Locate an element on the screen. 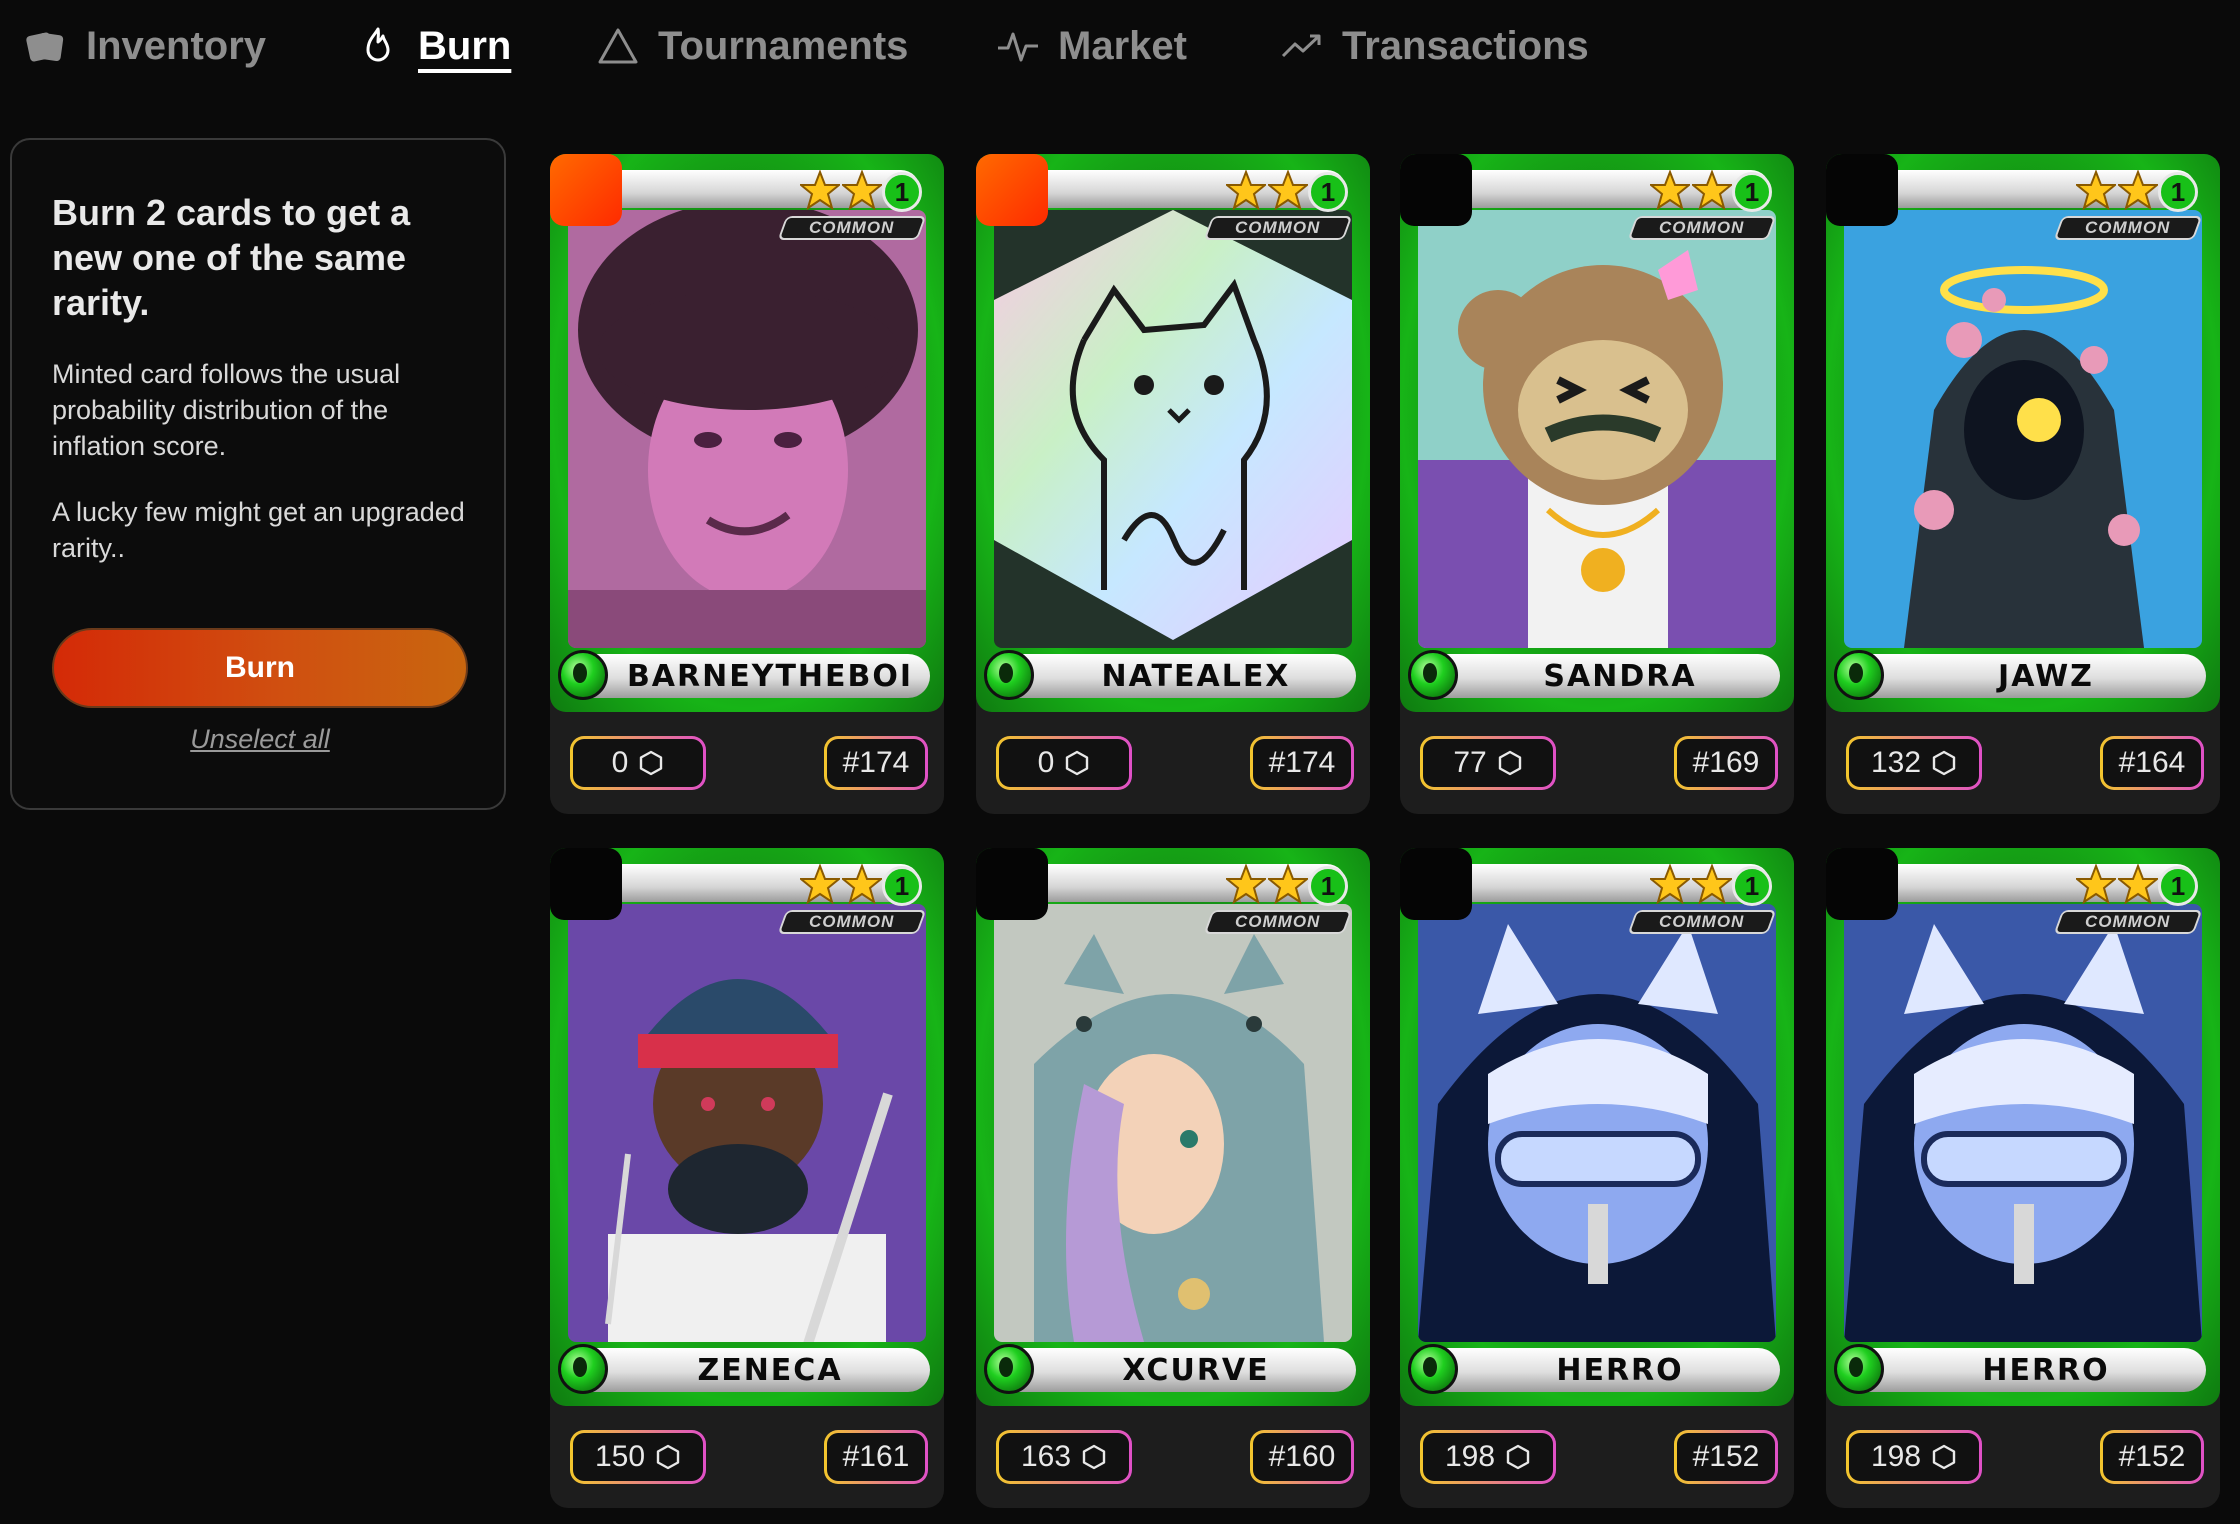 The height and width of the screenshot is (1524, 2240). triangle-icon is located at coordinates (618, 46).